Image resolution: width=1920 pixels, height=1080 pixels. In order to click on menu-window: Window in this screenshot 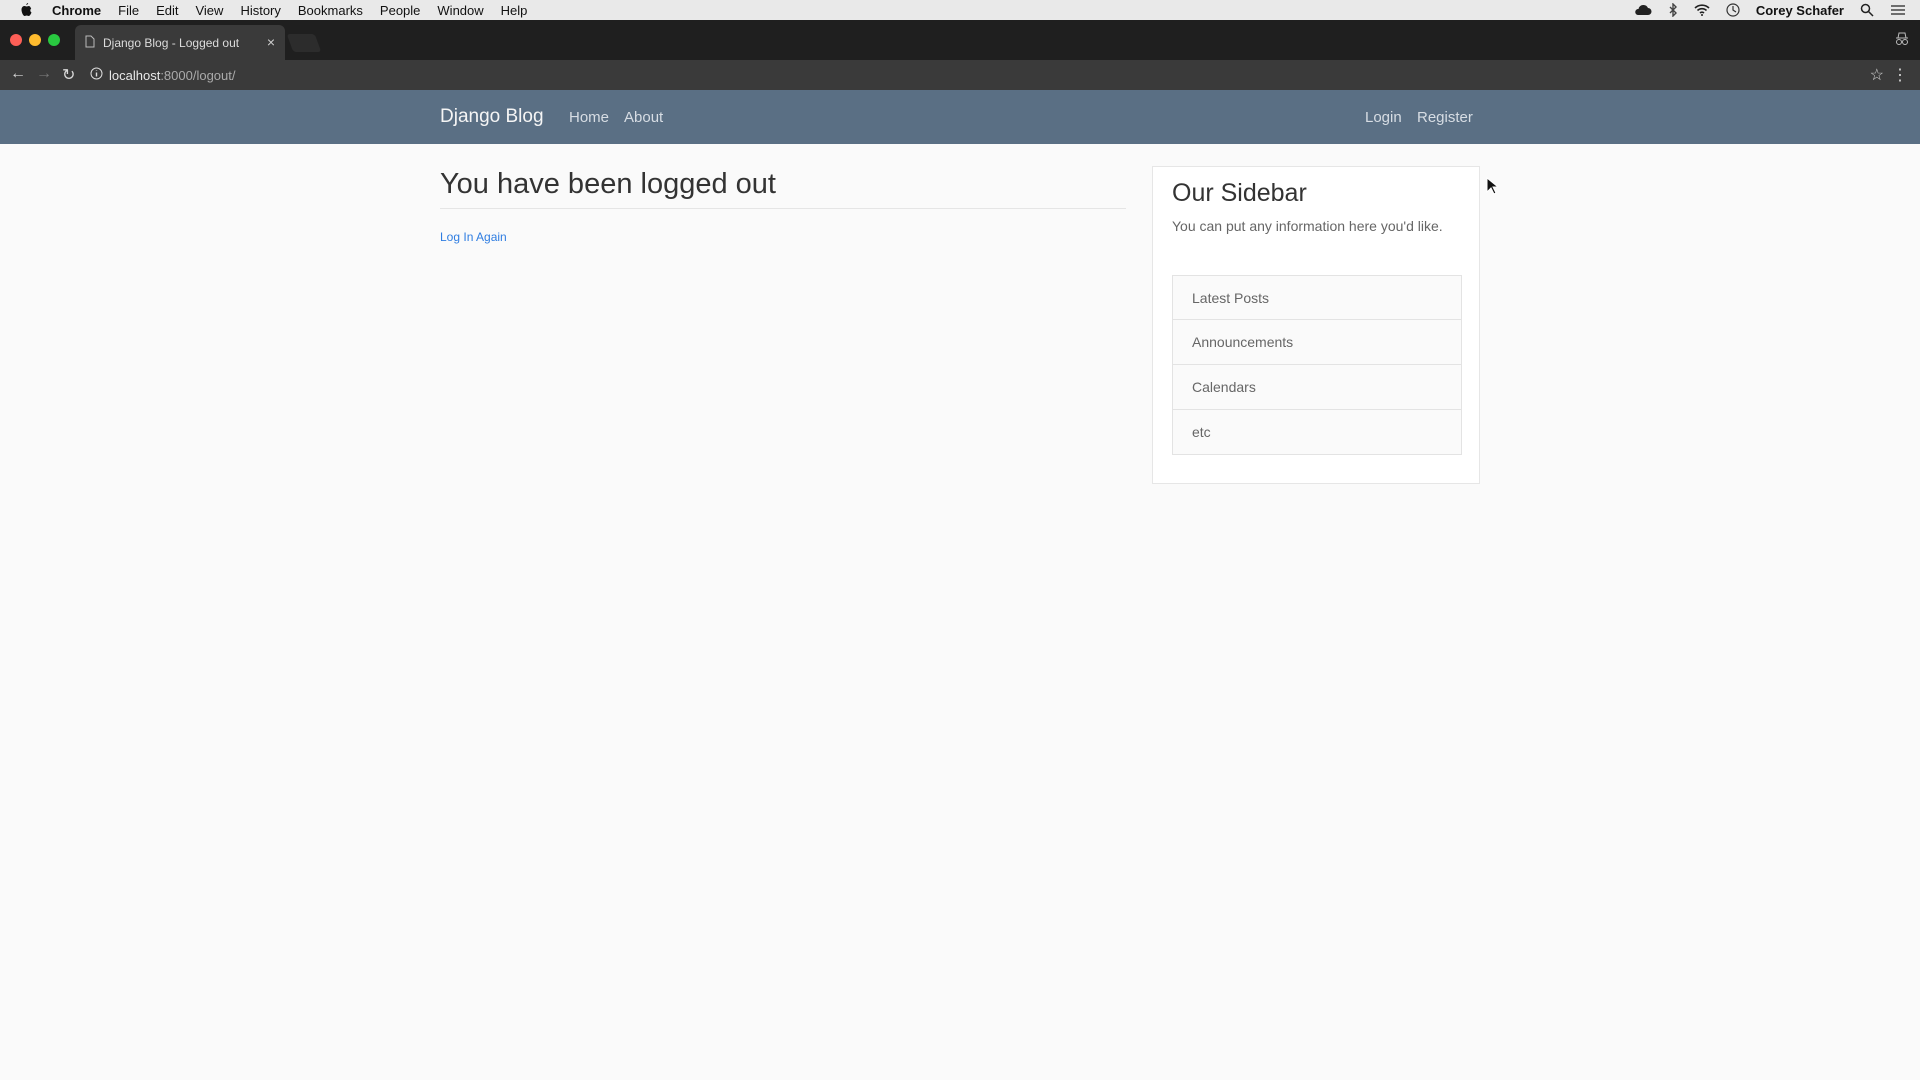, I will do `click(460, 10)`.